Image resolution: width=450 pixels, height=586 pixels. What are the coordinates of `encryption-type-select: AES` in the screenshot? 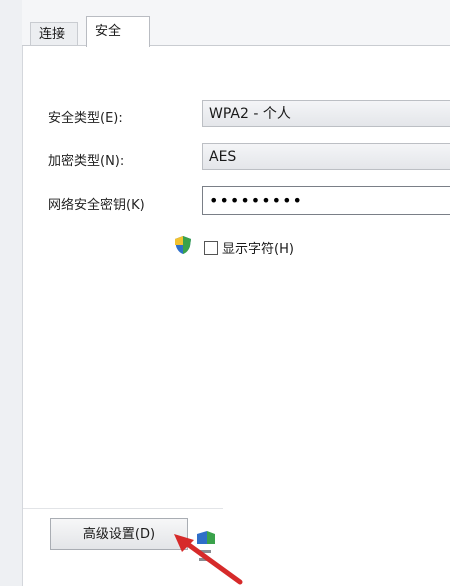 It's located at (326, 156).